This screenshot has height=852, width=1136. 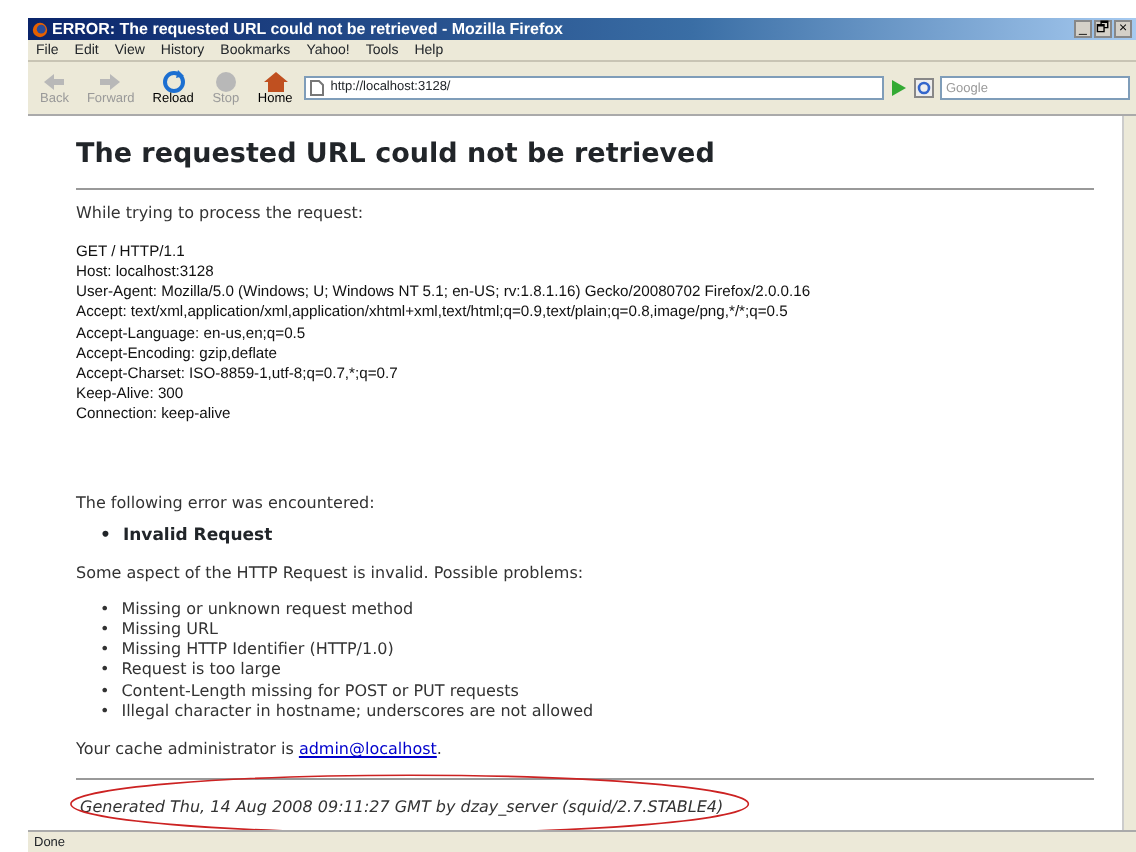 I want to click on error-intro-text: The following error was encountered:, so click(x=226, y=504).